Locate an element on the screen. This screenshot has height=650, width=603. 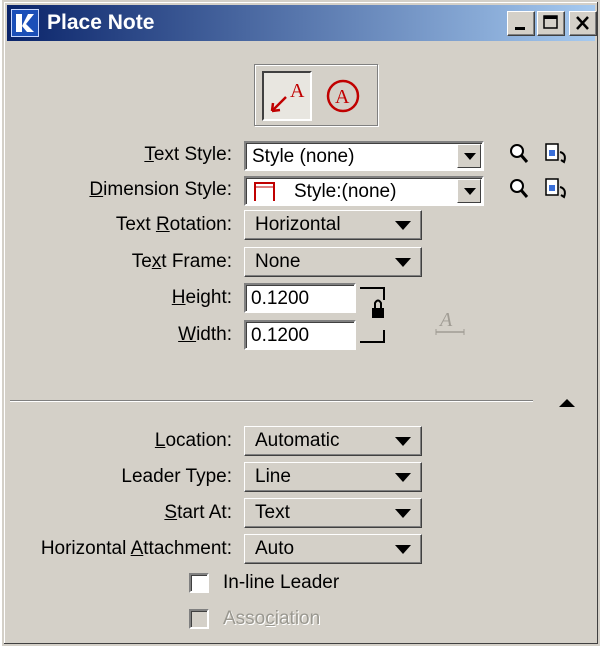
horizontal-attachment-select: Auto is located at coordinates (333, 549).